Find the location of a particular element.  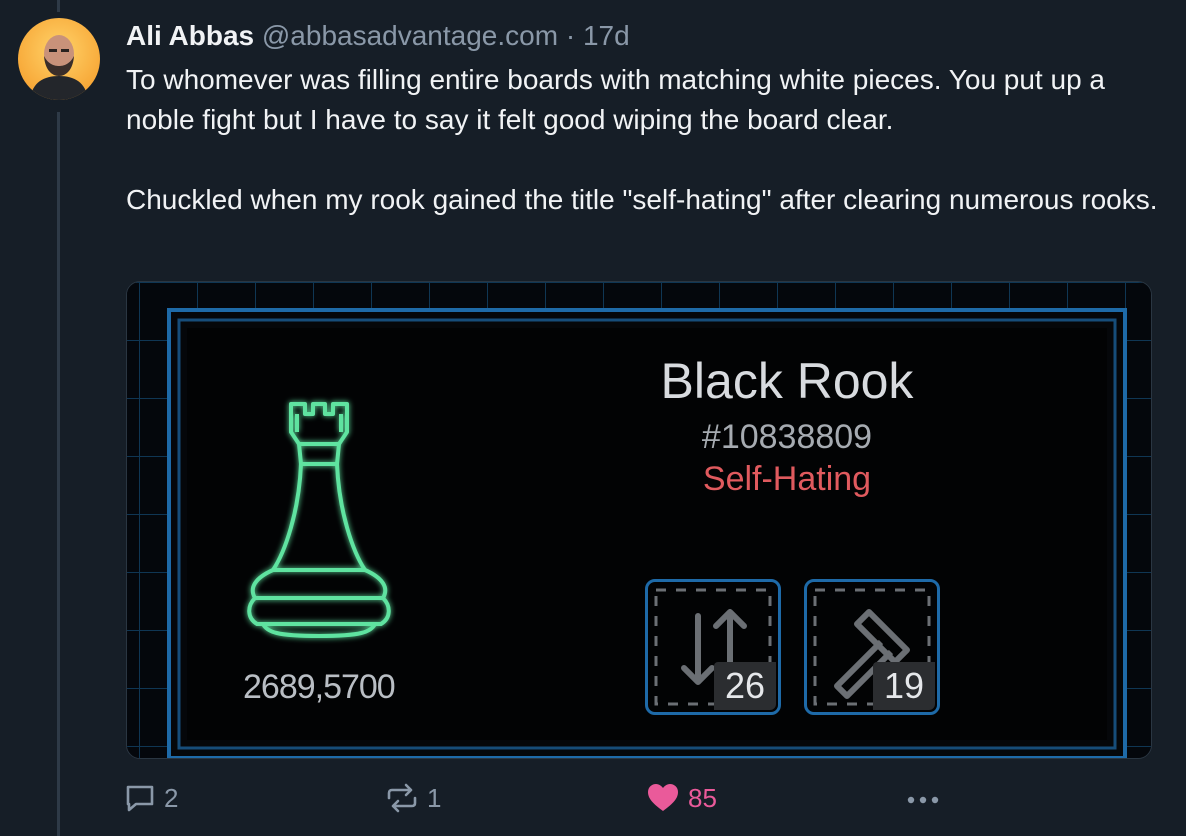

heart-icon is located at coordinates (663, 797).